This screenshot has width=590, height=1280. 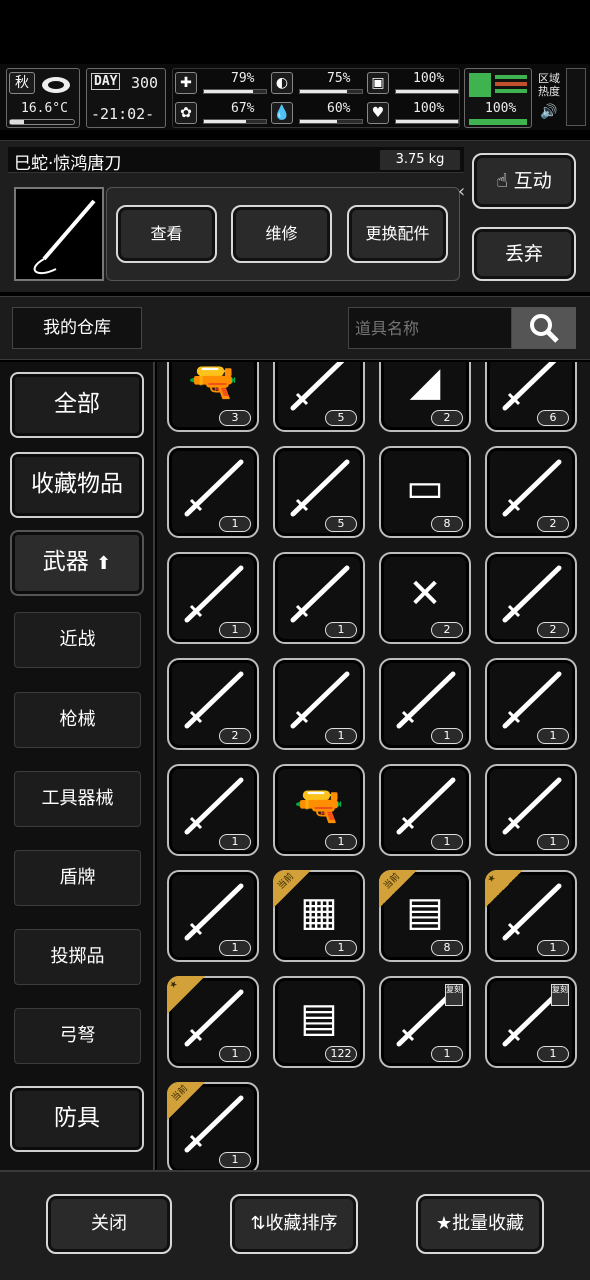 I want to click on heat-gauge, so click(x=576, y=97).